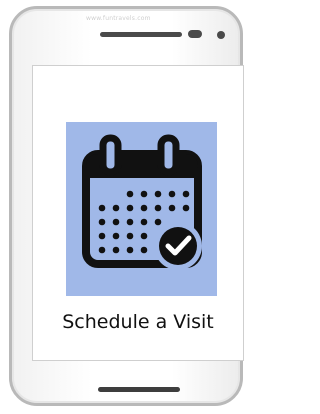 The image size is (320, 414). What do you see at coordinates (178, 246) in the screenshot?
I see `check-badge` at bounding box center [178, 246].